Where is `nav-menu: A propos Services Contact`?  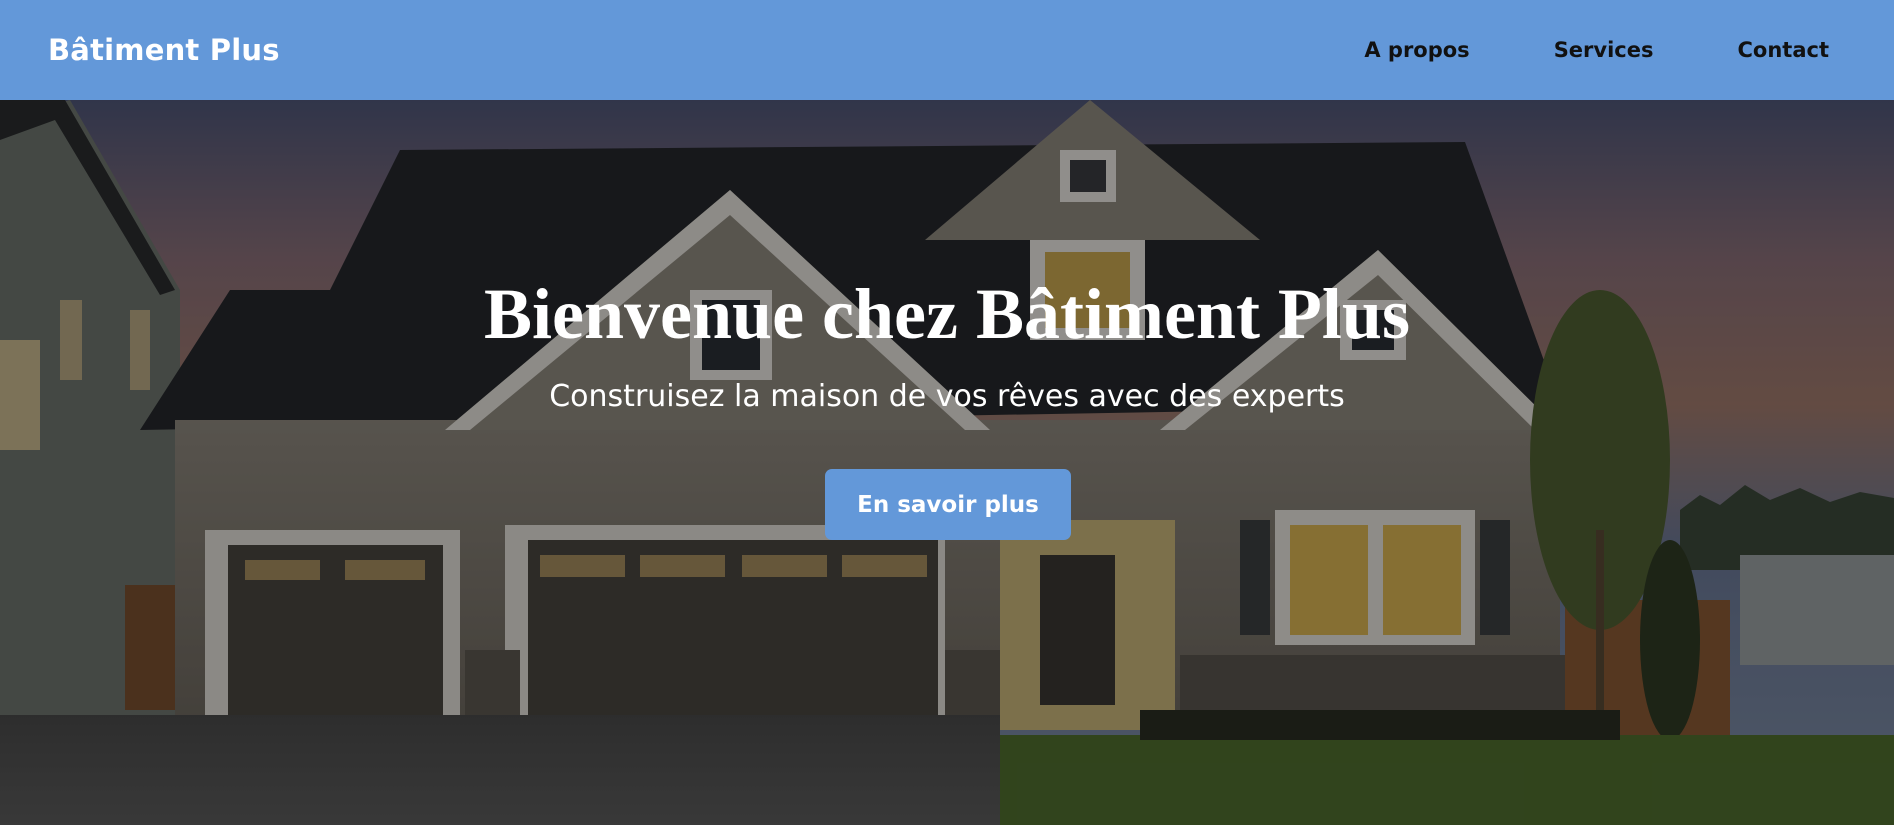
nav-menu: A propos Services Contact is located at coordinates (1596, 50).